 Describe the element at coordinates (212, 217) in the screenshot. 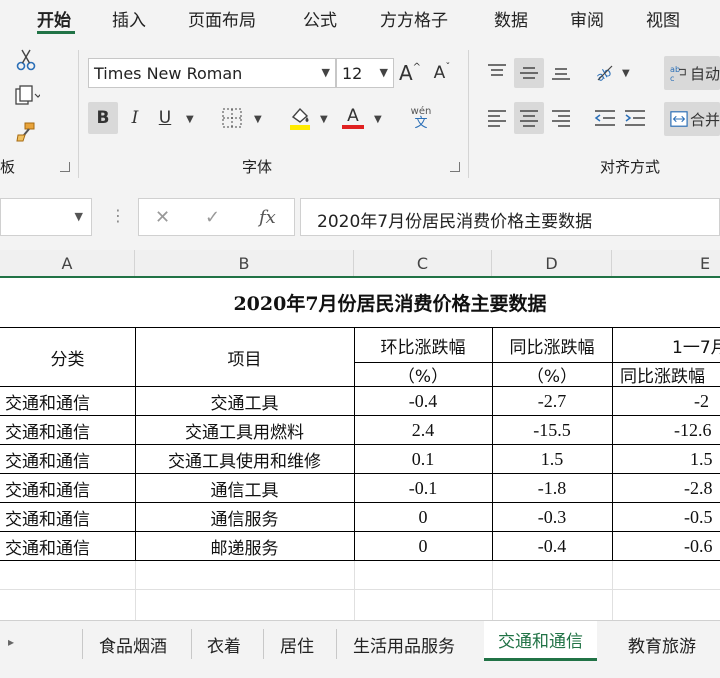

I see `enter-icon: ✓` at that location.